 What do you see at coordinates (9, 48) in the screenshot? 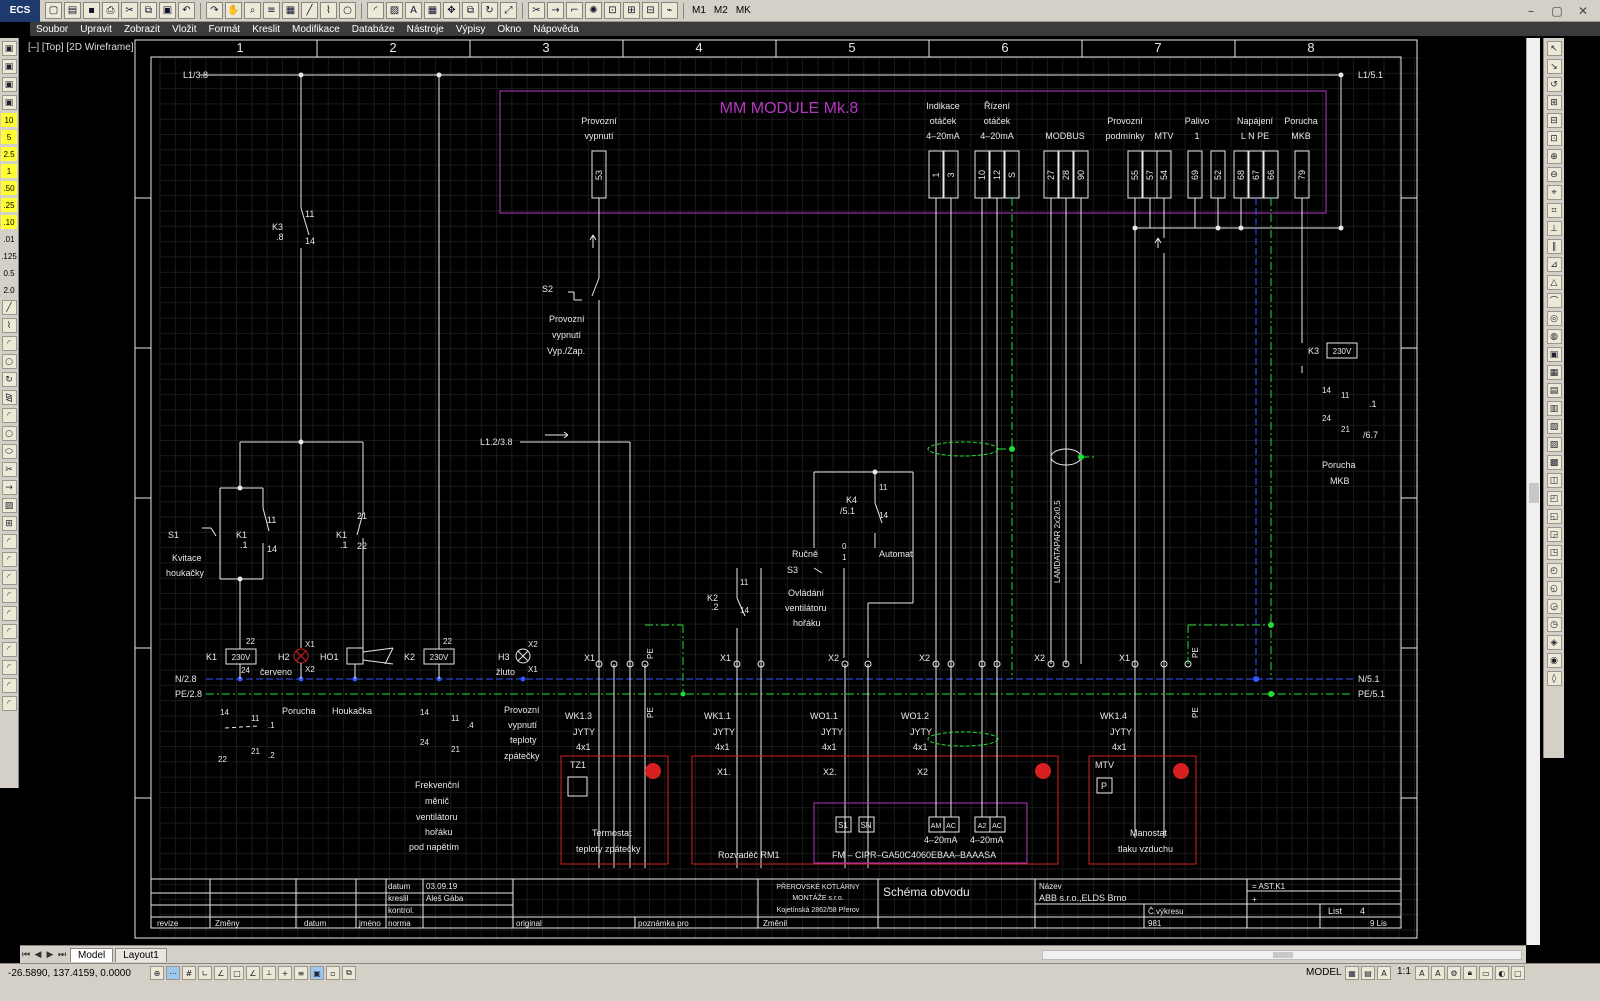
I see `layer-icon: ▣` at bounding box center [9, 48].